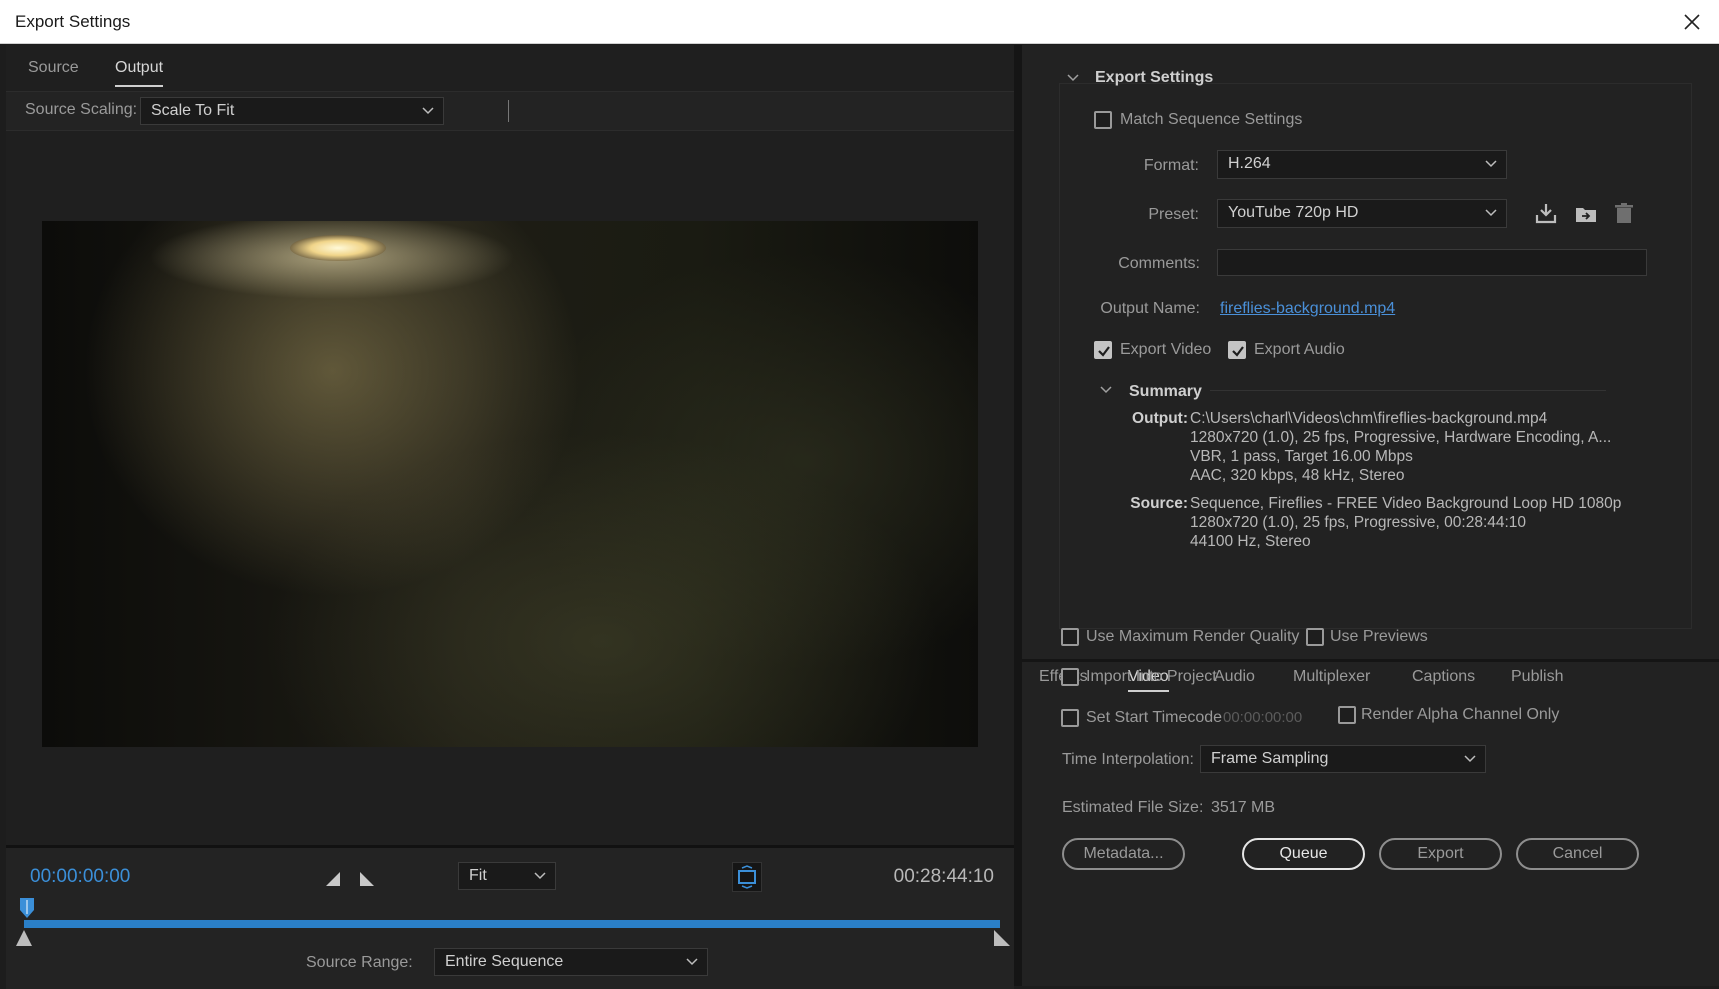  I want to click on preset-label: Preset:, so click(1173, 214).